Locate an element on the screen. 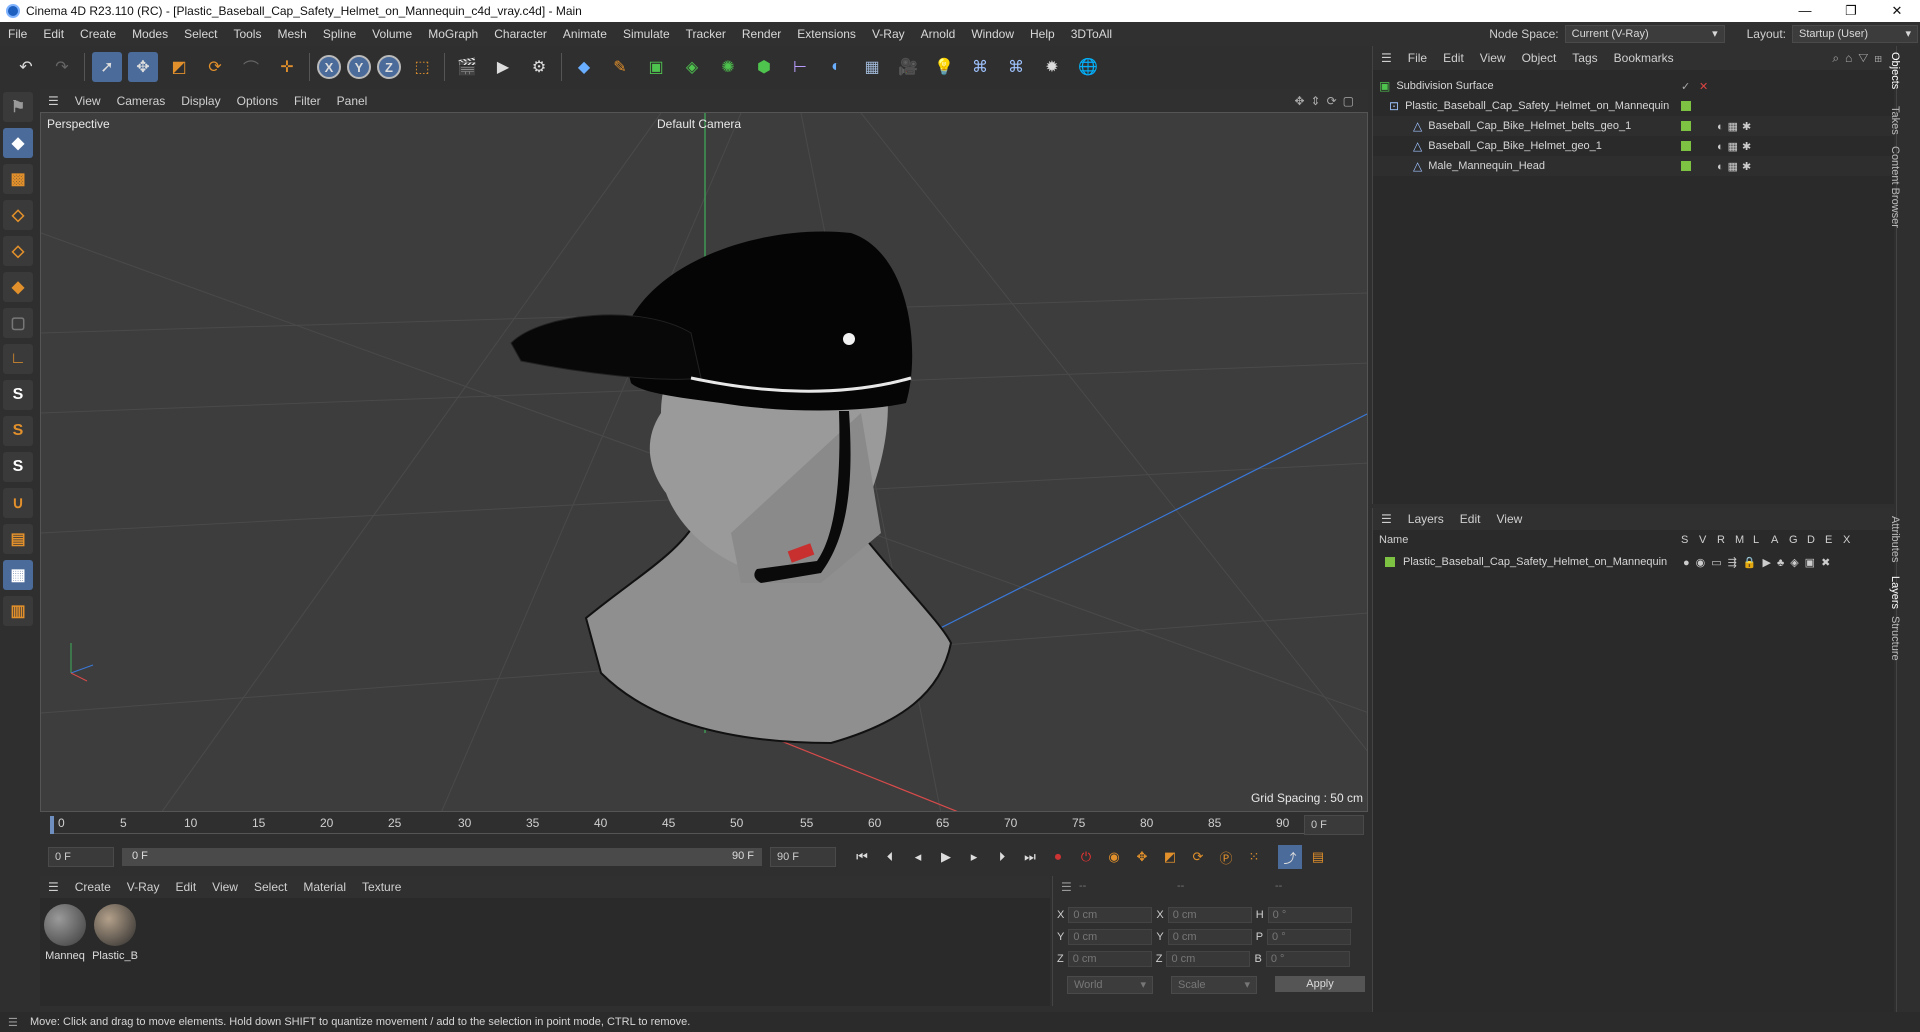 The width and height of the screenshot is (1920, 1032). minimize-button: — is located at coordinates (1805, 11).